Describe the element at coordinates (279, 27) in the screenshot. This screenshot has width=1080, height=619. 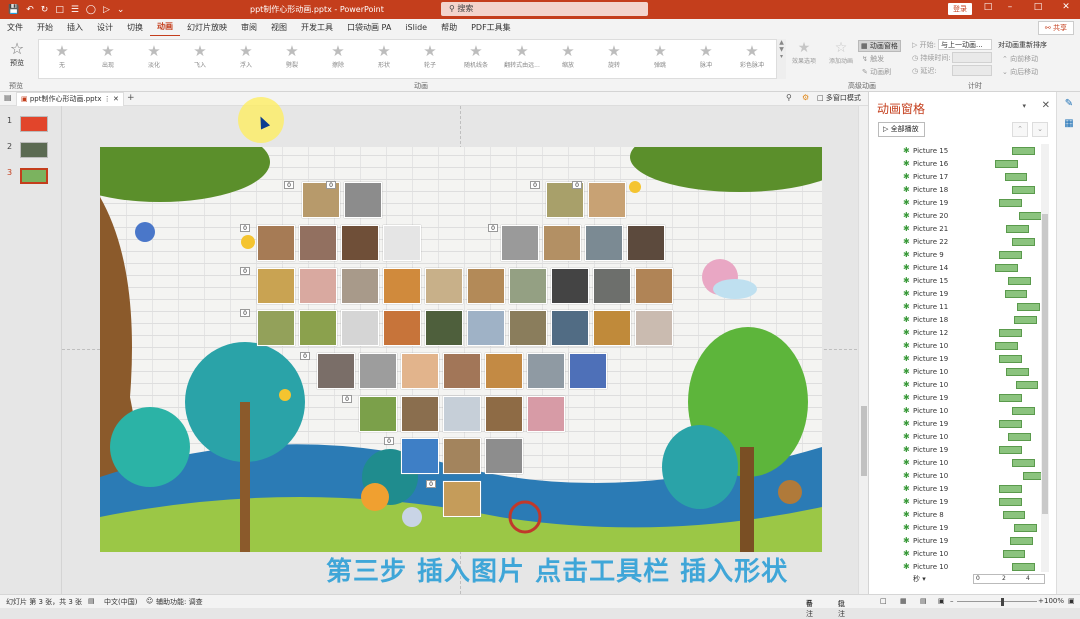
I see `tab-view: 视图` at that location.